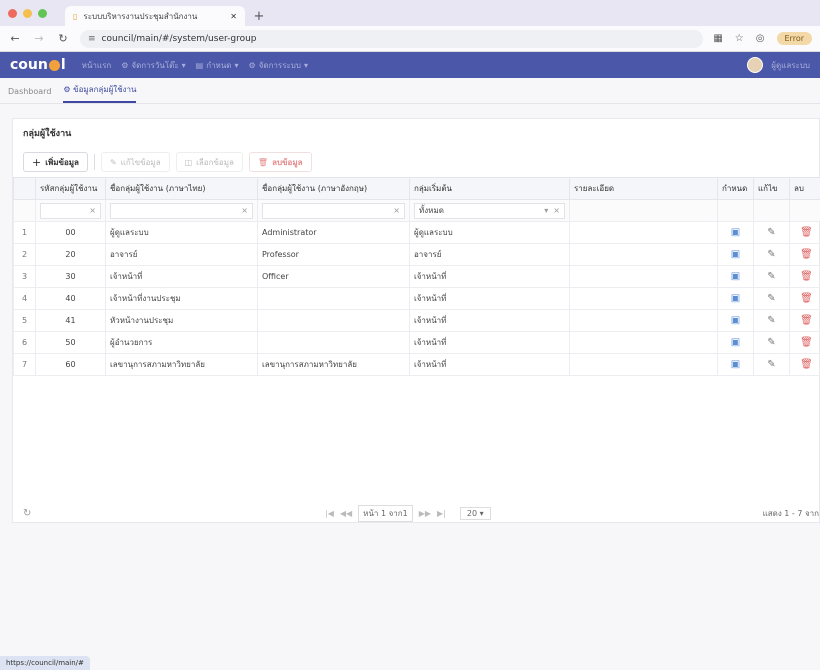  I want to click on extension-icon: ◎, so click(760, 38).